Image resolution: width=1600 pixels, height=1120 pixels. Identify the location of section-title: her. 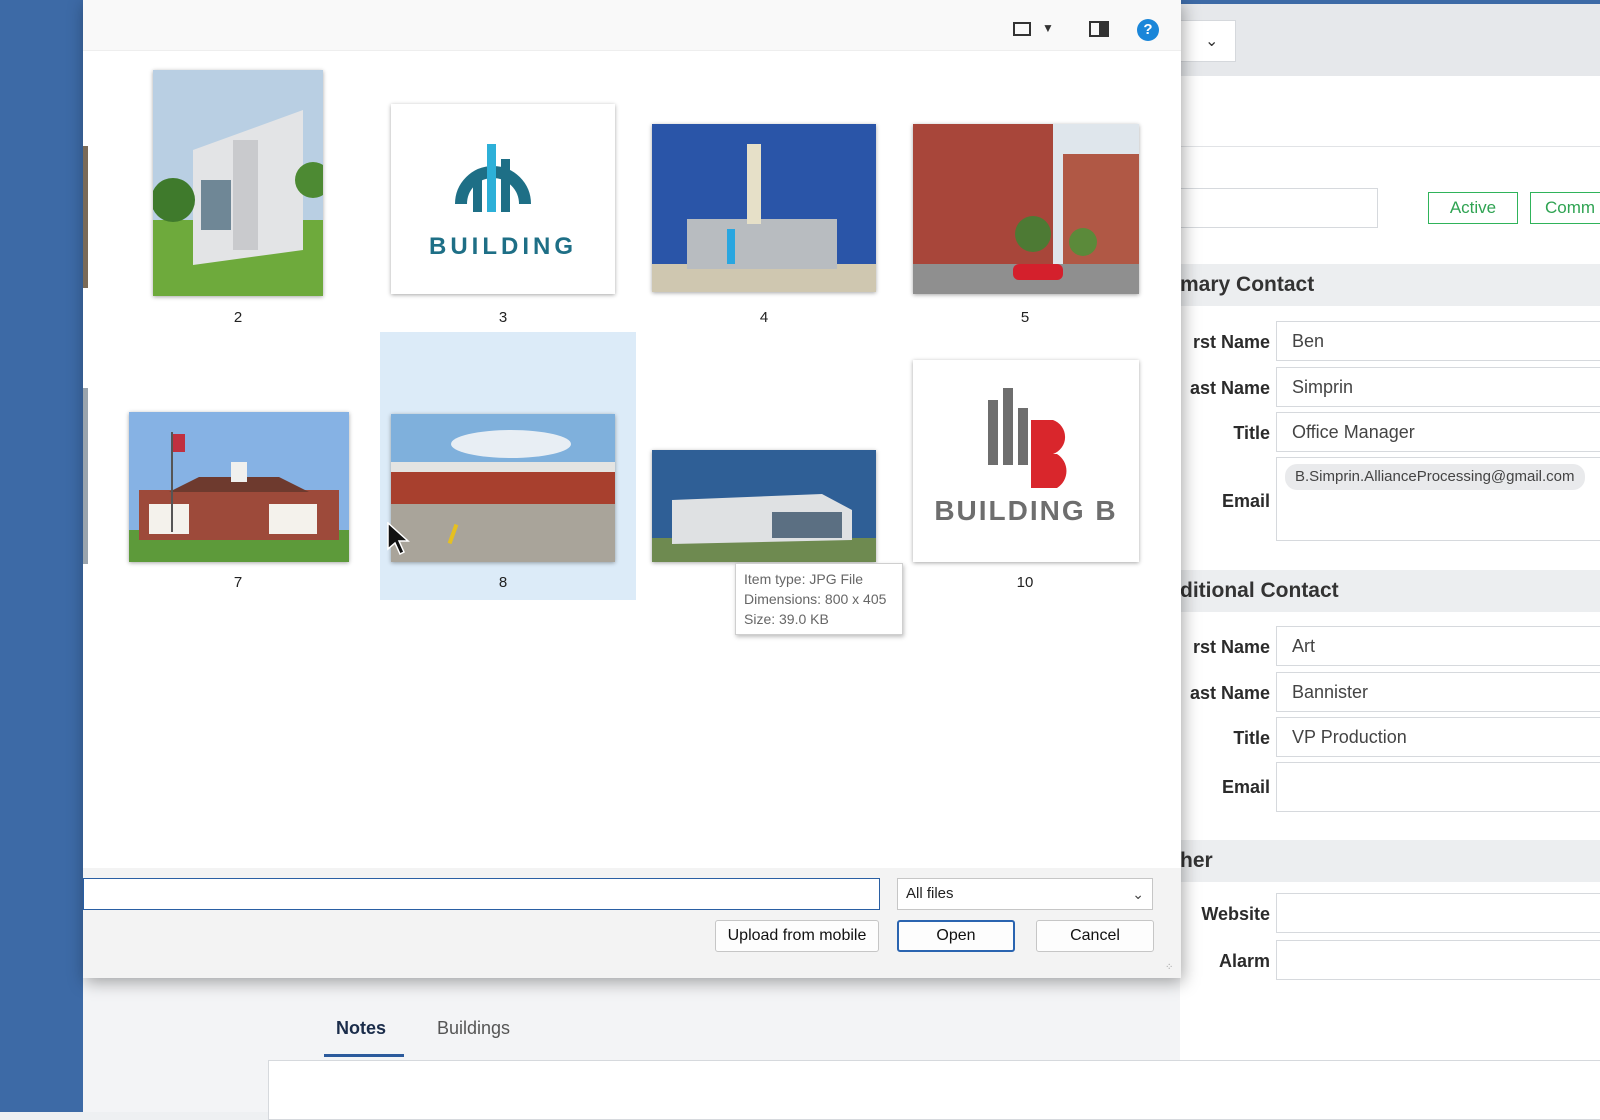
(1196, 860).